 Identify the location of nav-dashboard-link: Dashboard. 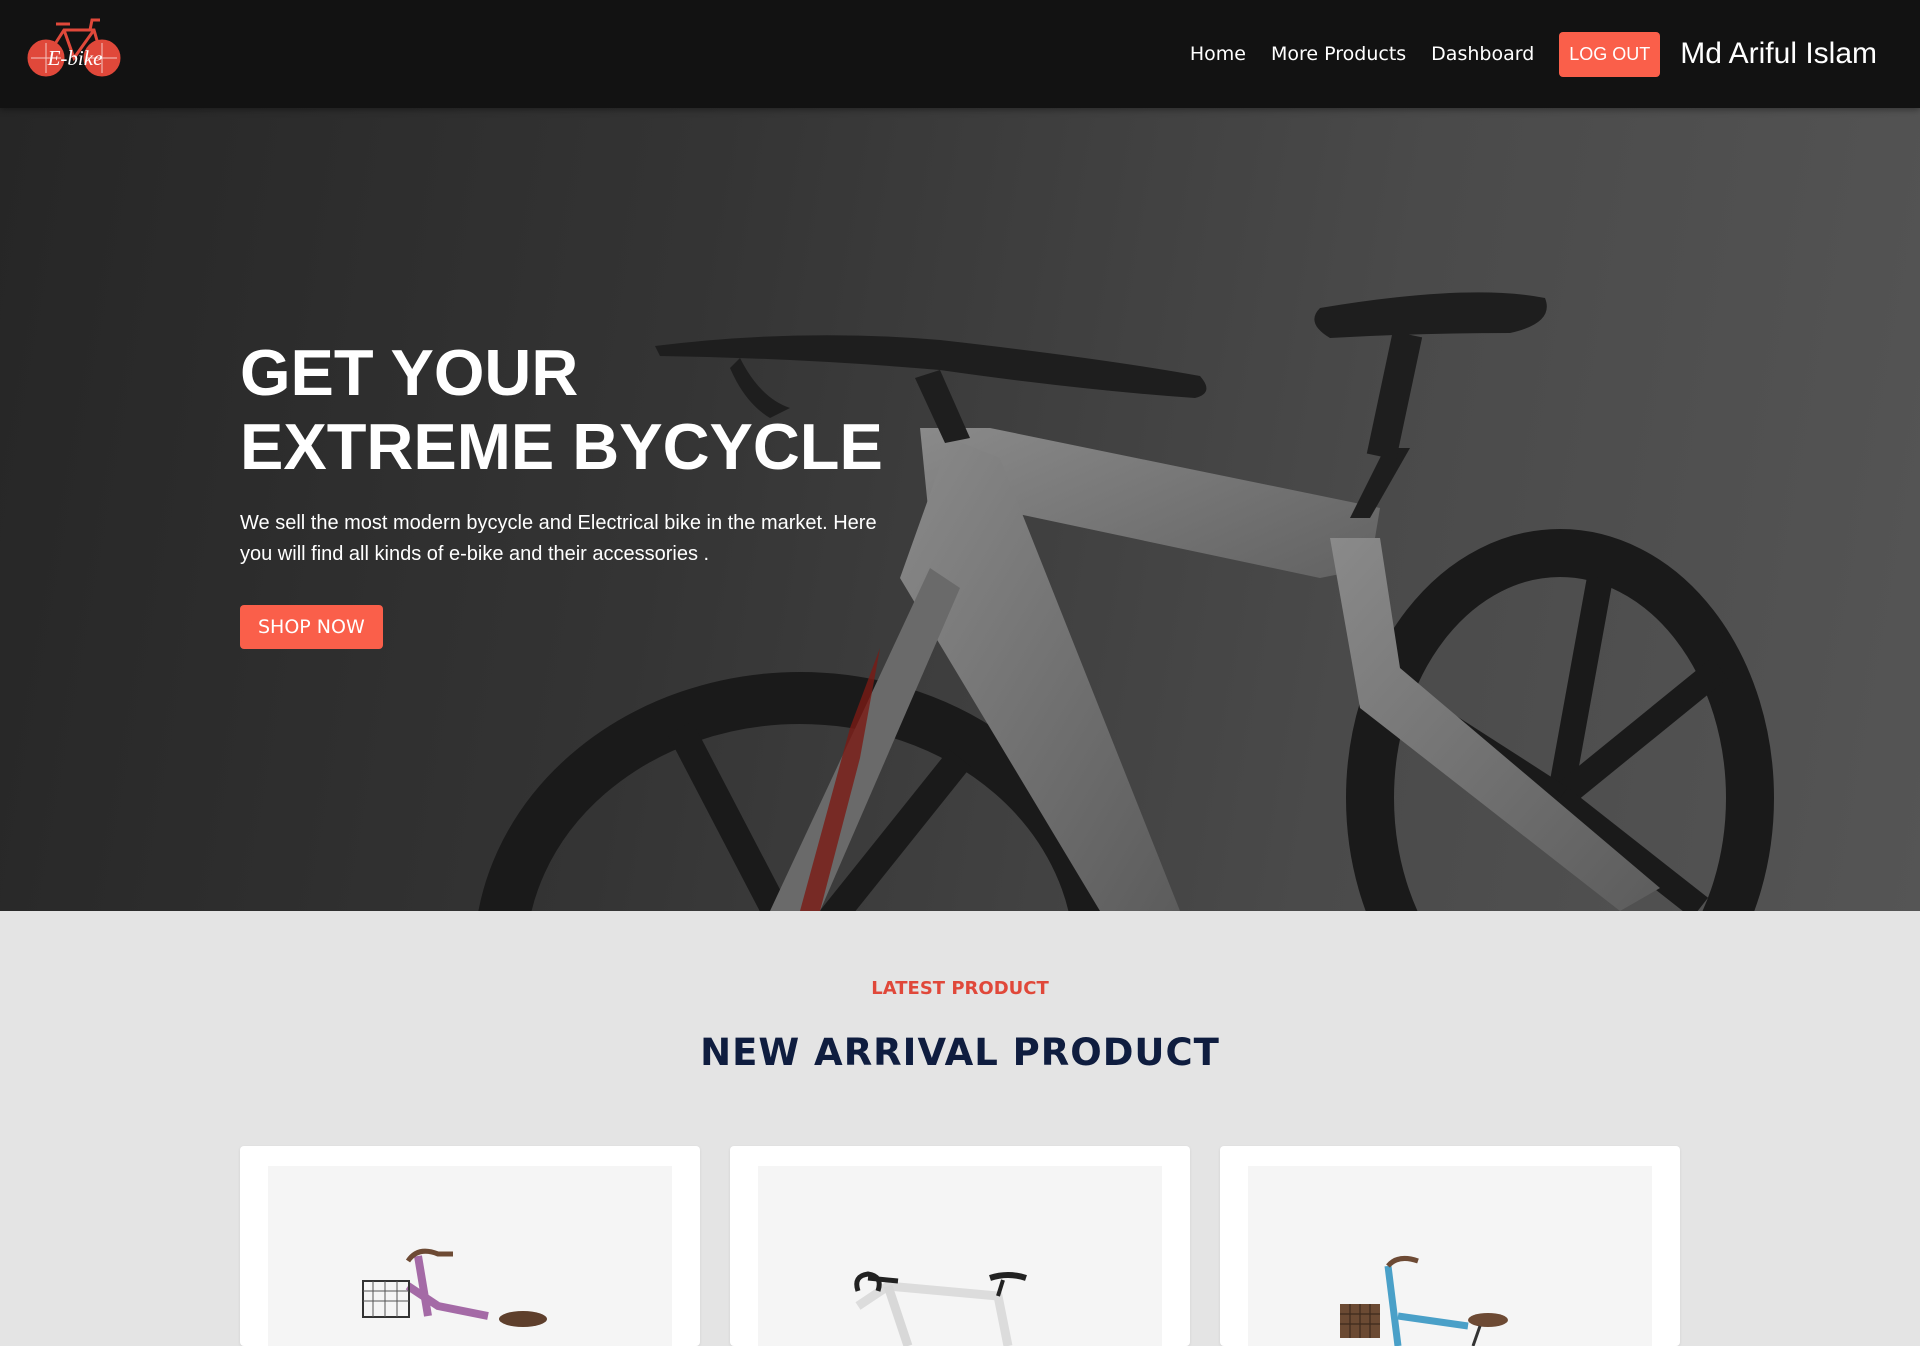
(1482, 54).